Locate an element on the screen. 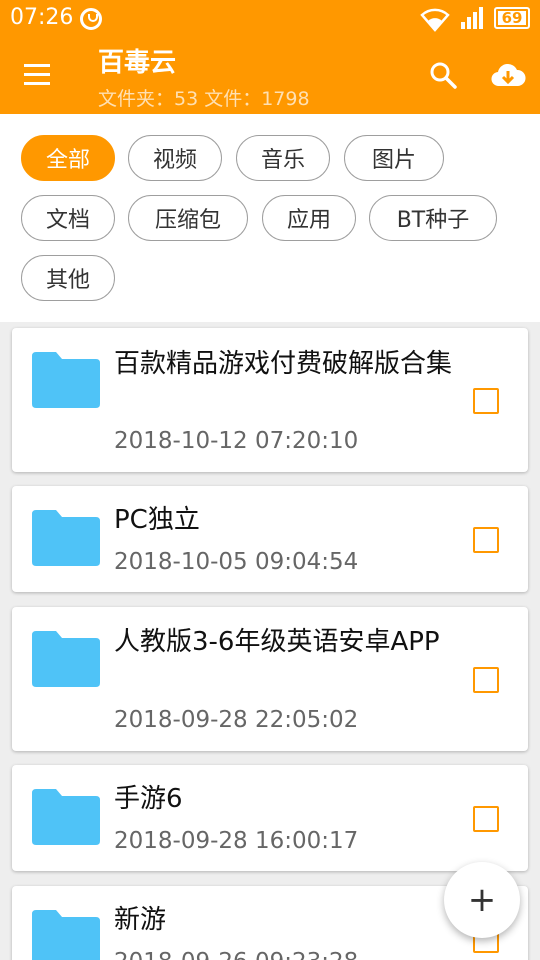  file-date: 2018-09-26 09:23:28 is located at coordinates (236, 954).